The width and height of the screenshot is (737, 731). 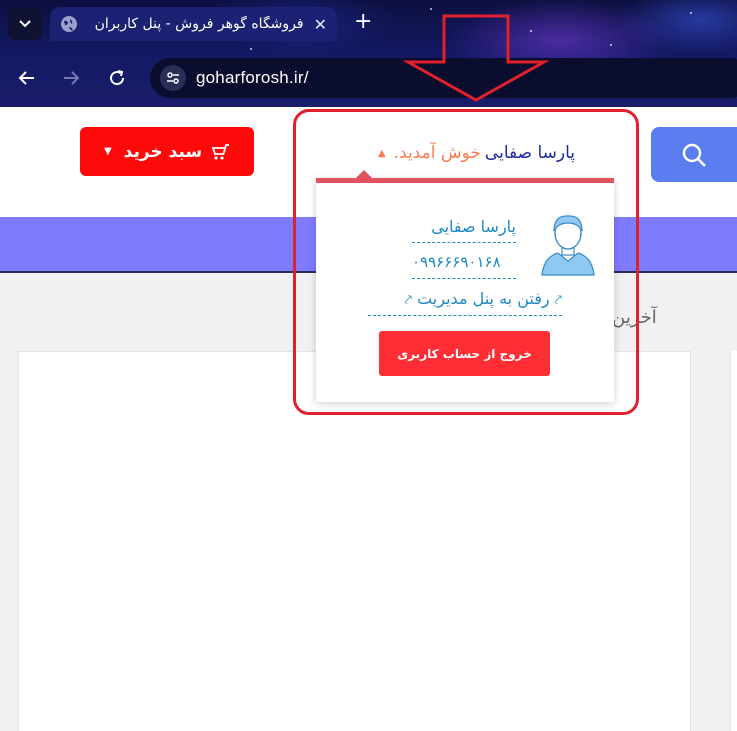 I want to click on greeting-welcome: خوش آمدید., so click(x=437, y=153).